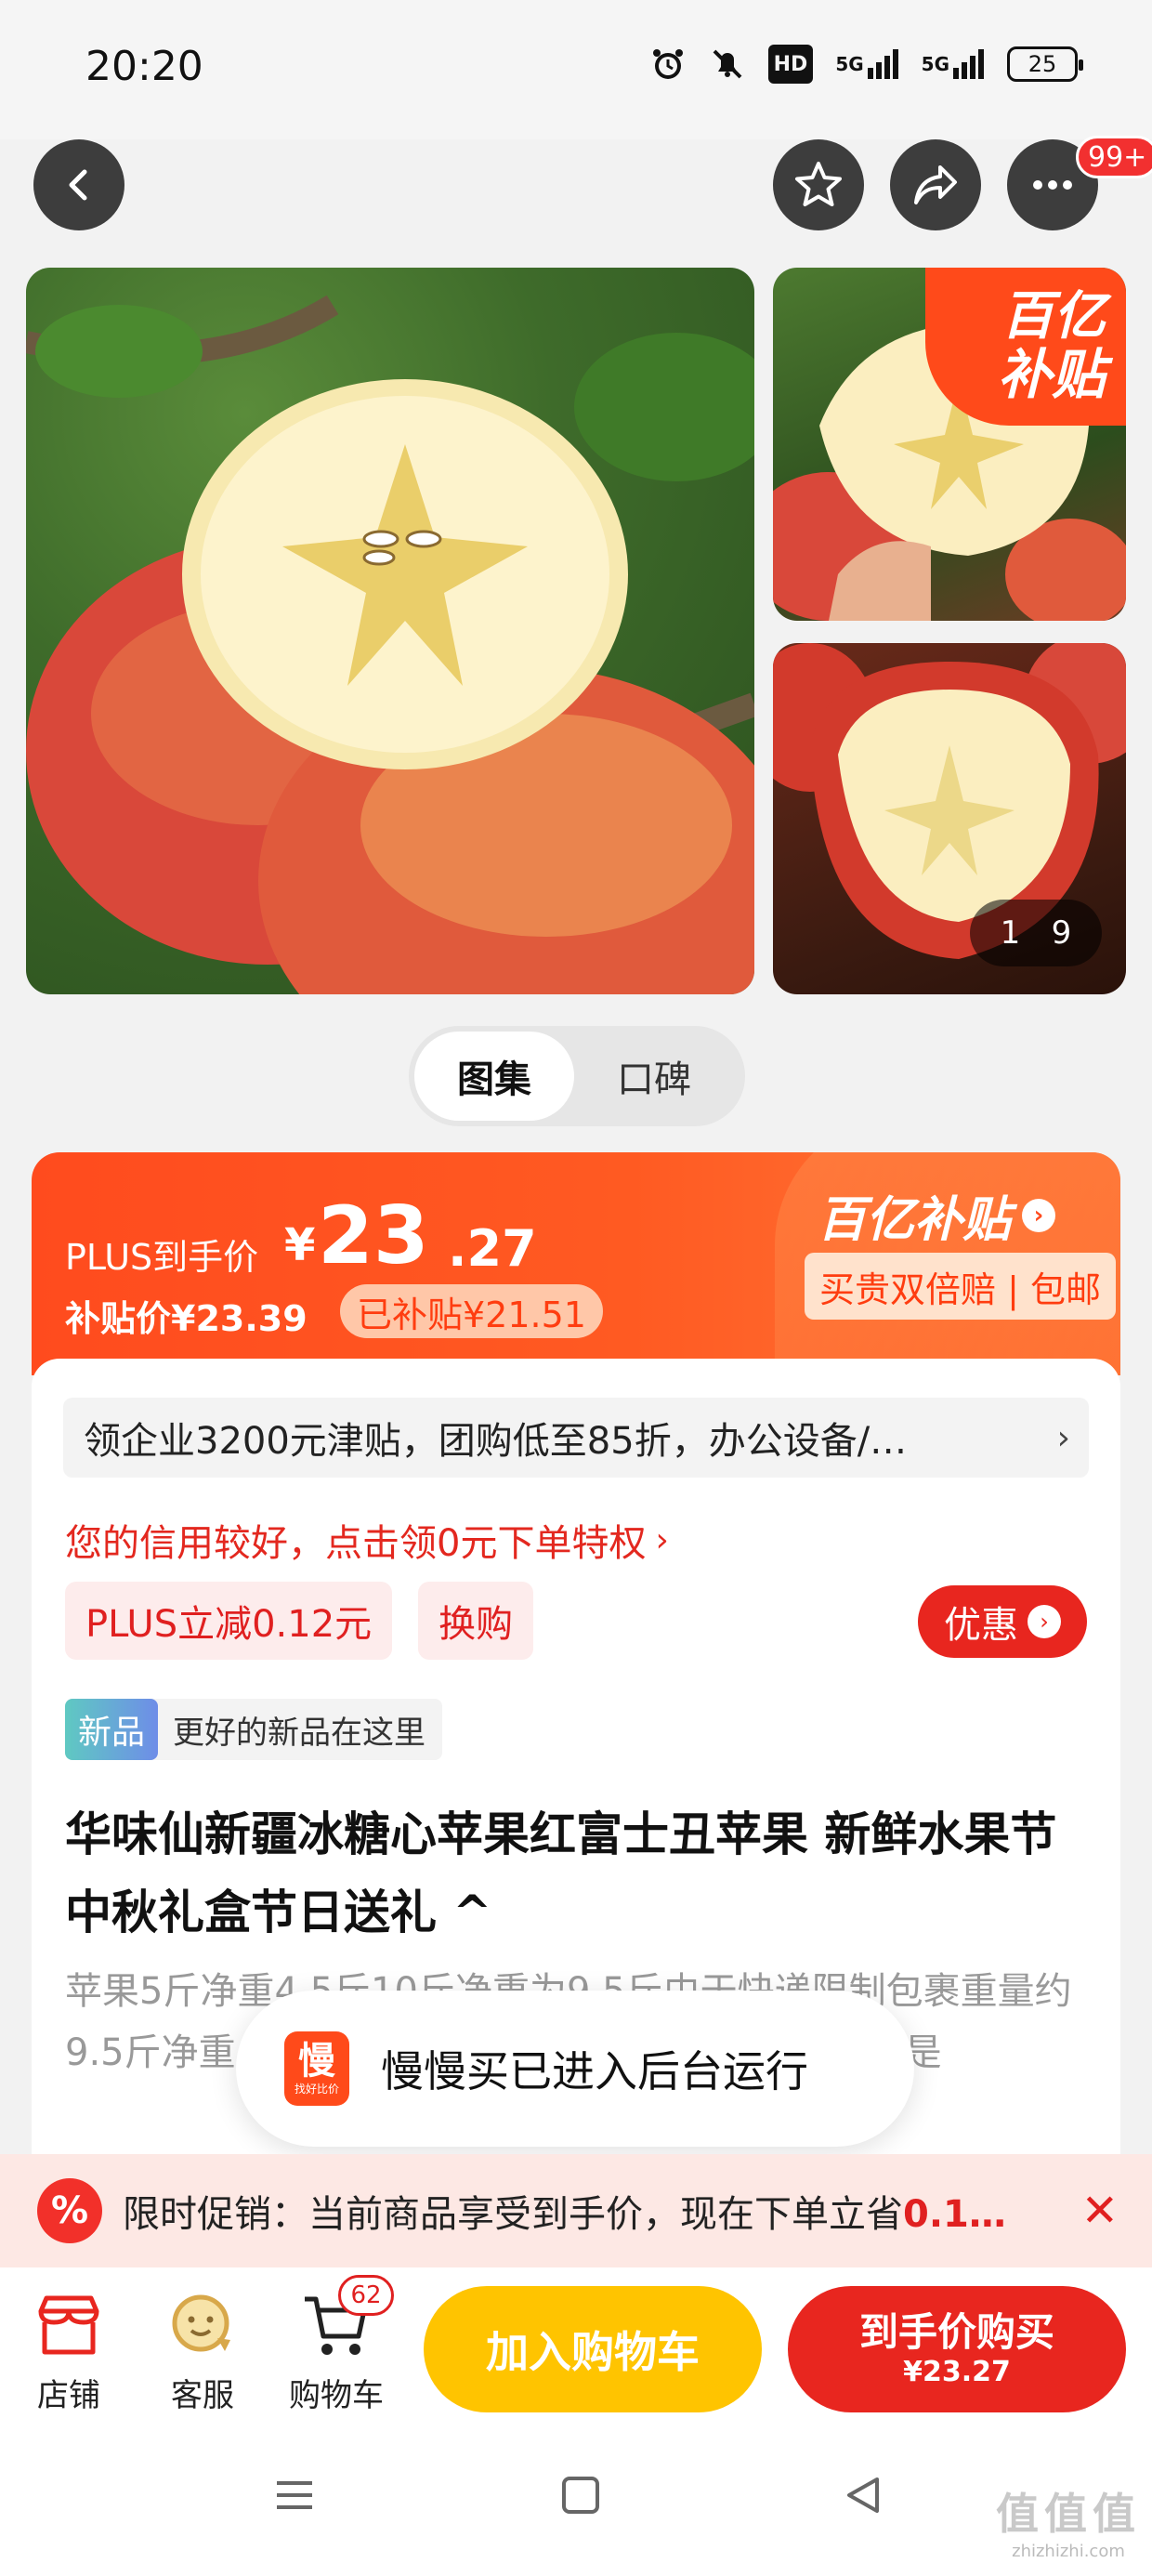 The width and height of the screenshot is (1152, 2576). I want to click on notification-badge: 99+, so click(1114, 157).